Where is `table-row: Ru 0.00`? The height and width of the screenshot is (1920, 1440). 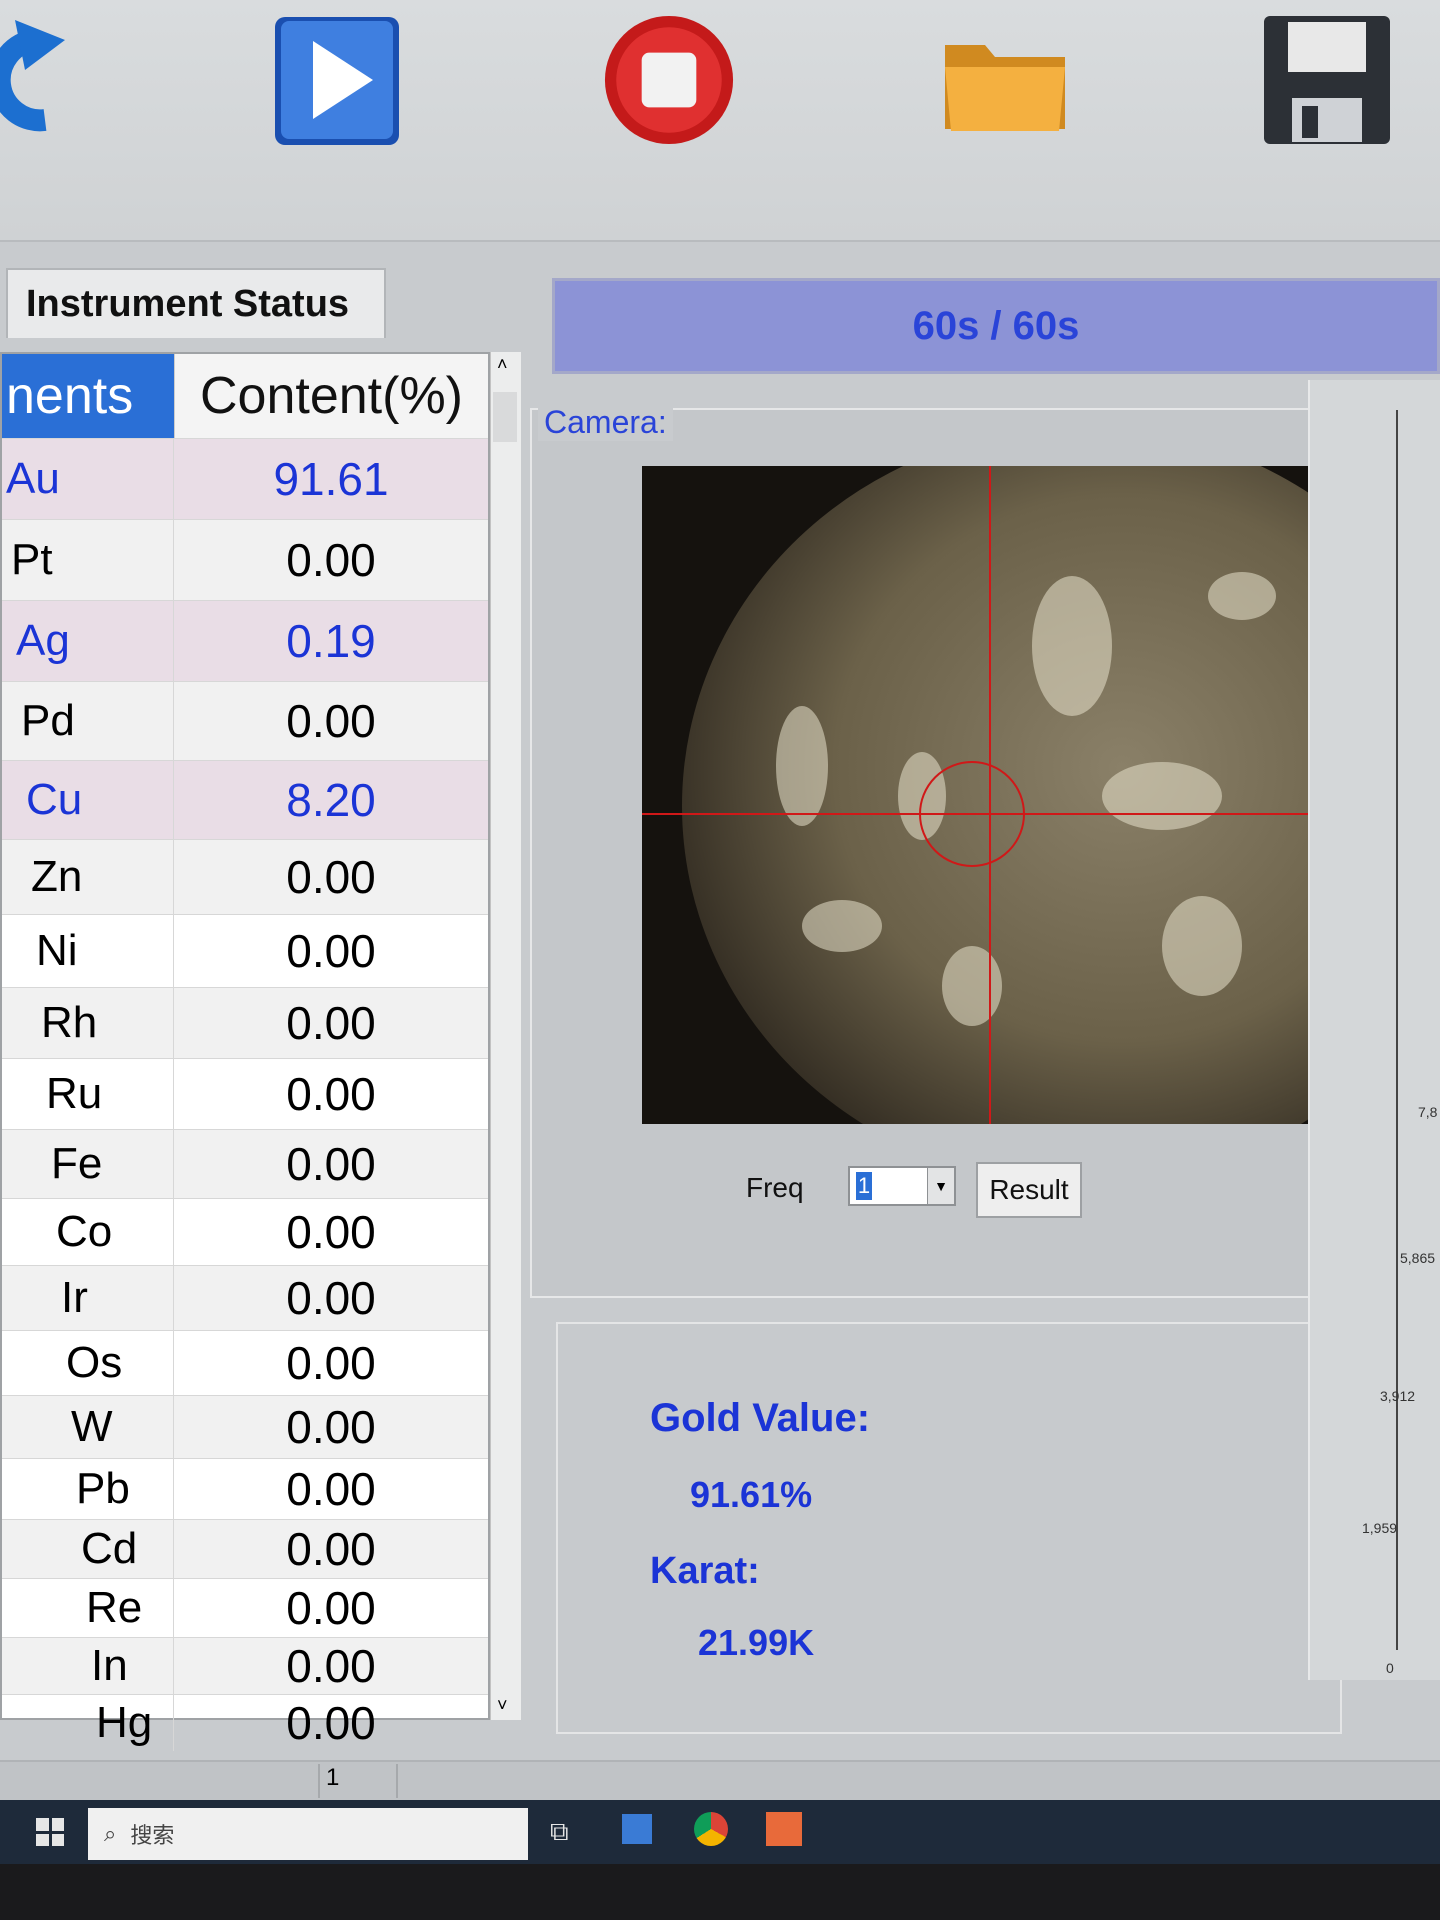 table-row: Ru 0.00 is located at coordinates (245, 1093).